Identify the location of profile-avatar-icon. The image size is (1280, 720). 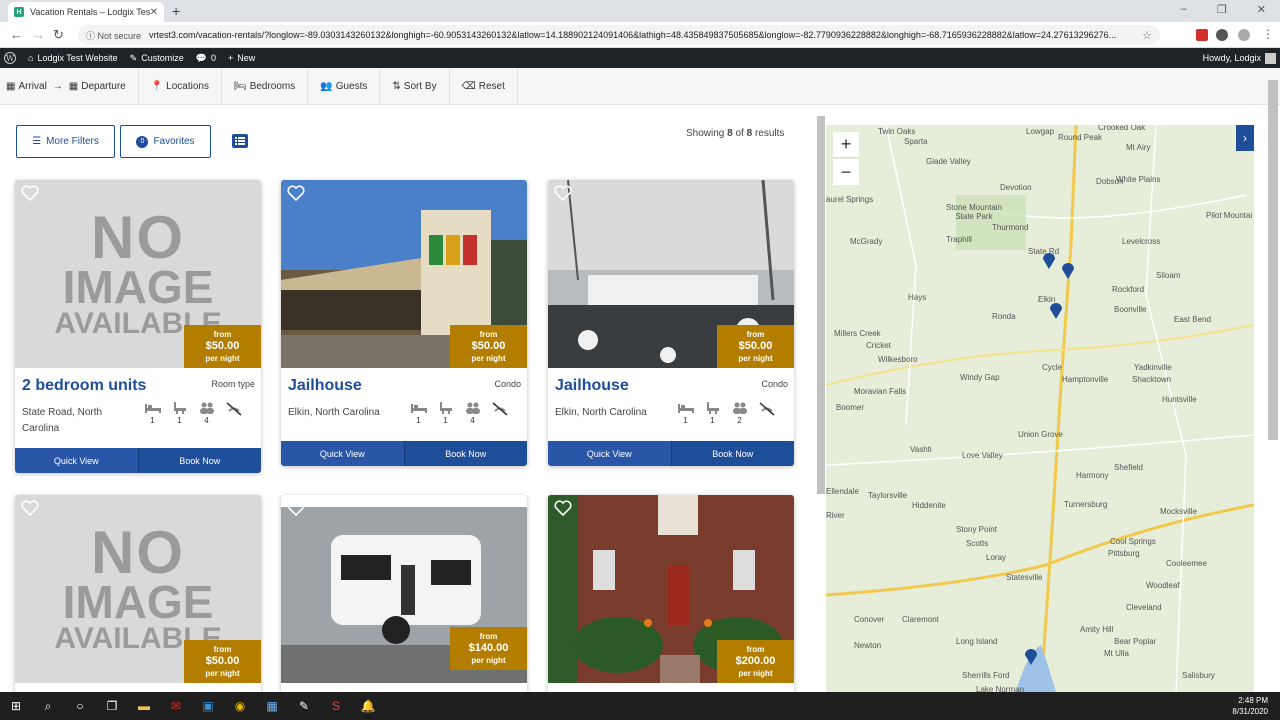
(1244, 35).